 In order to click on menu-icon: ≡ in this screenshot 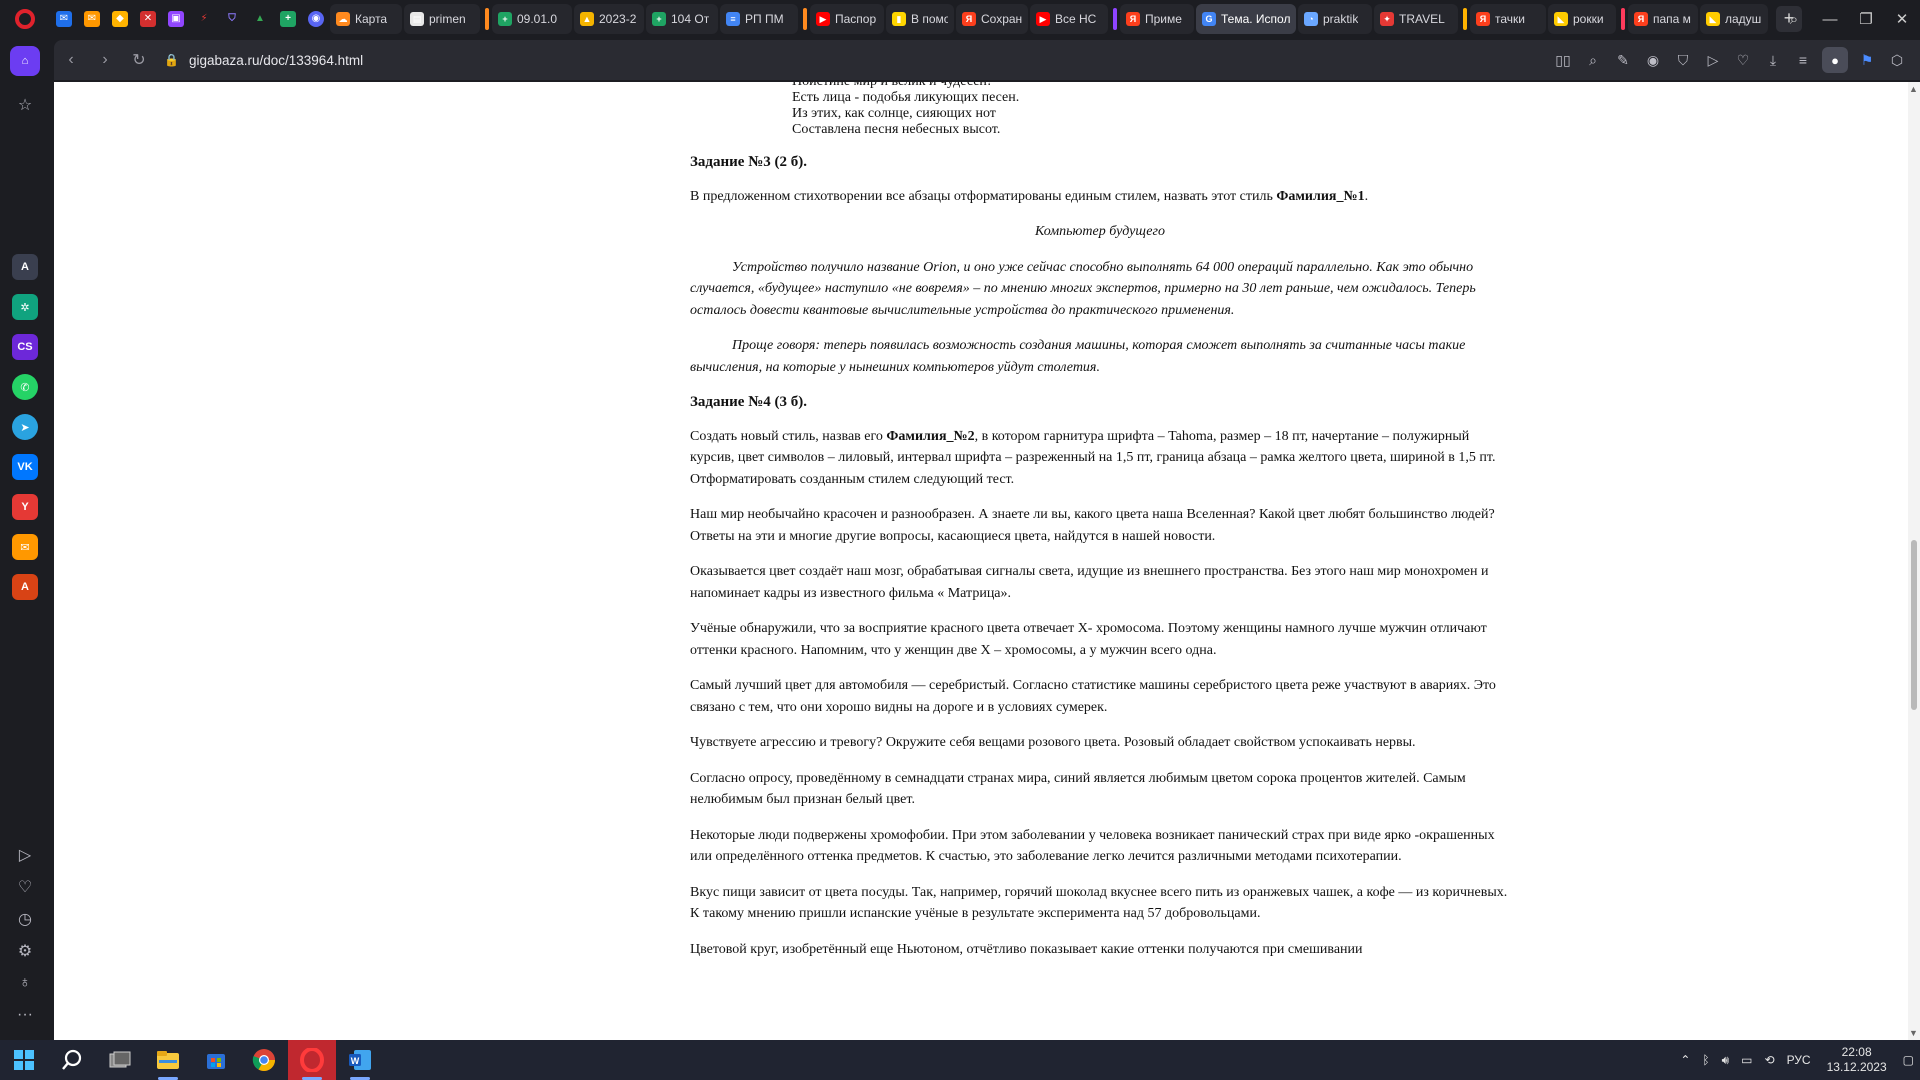, I will do `click(1803, 60)`.